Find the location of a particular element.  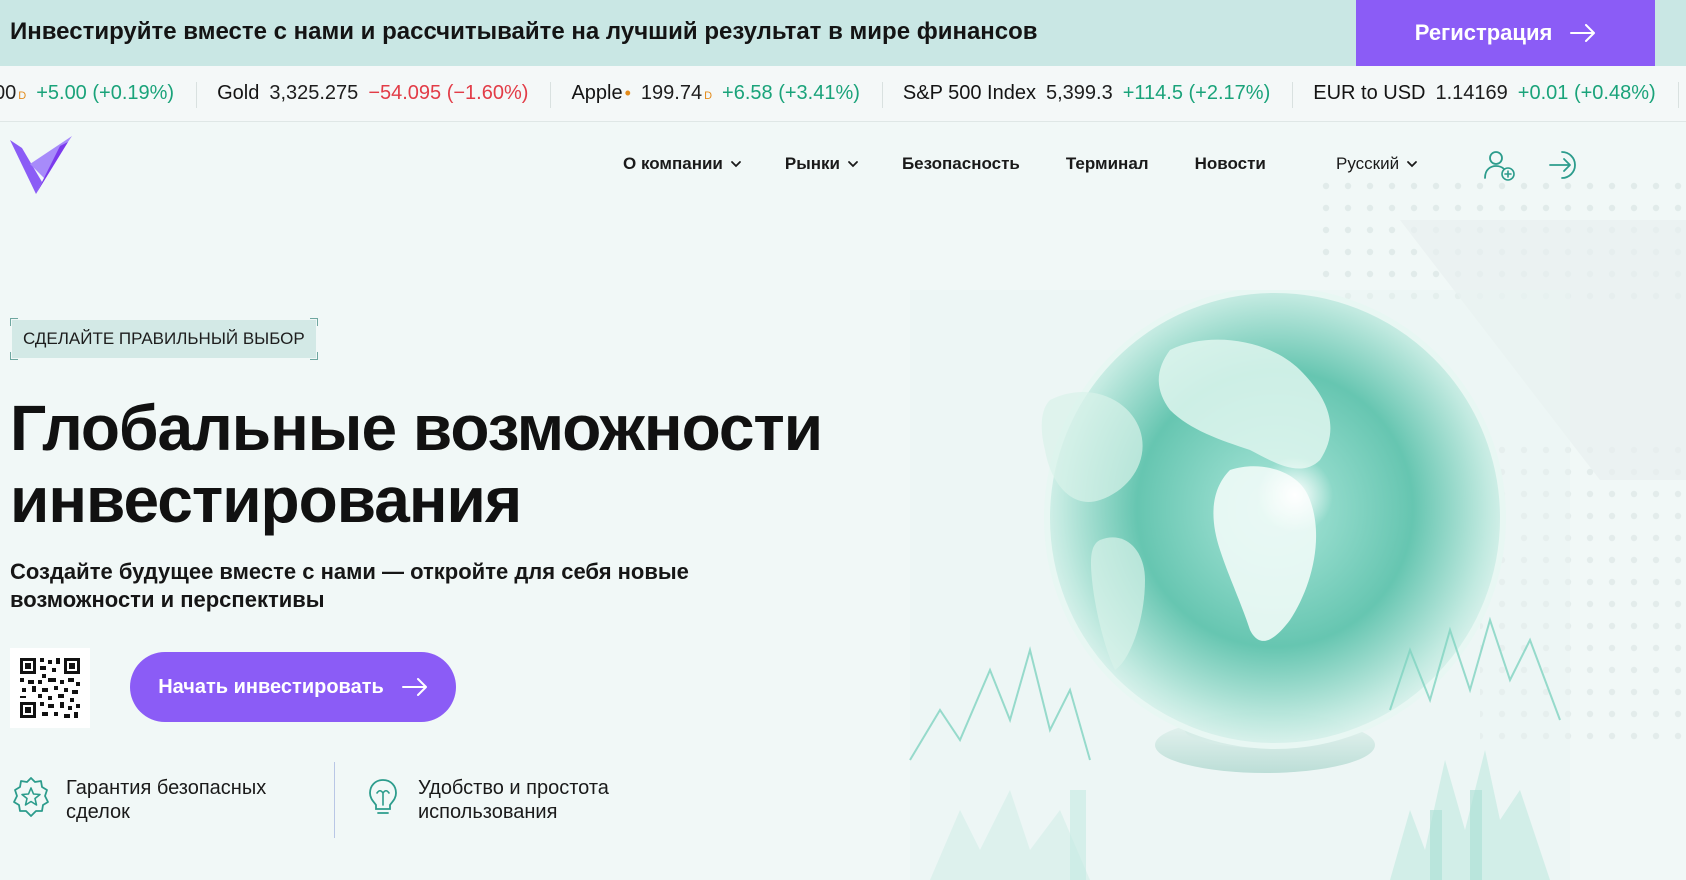

feature-safe-deals: Гарантия безопасных сделок is located at coordinates (138, 800).